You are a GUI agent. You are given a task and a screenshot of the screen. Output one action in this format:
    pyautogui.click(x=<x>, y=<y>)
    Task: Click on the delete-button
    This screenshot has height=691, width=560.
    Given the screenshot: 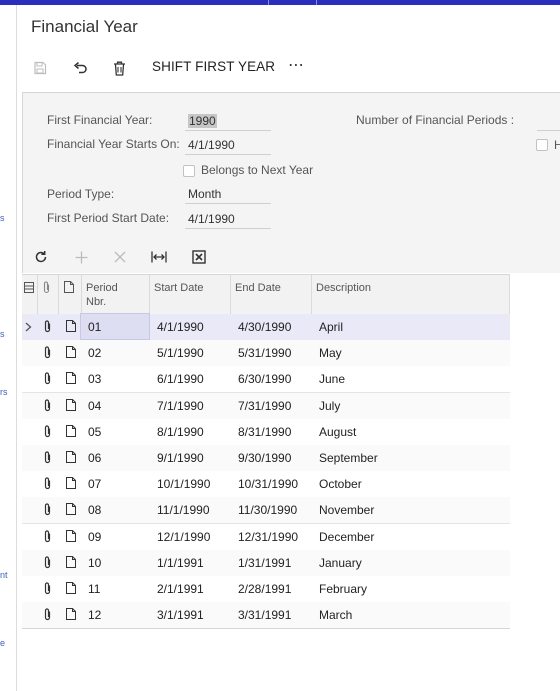 What is the action you would take?
    pyautogui.click(x=119, y=68)
    